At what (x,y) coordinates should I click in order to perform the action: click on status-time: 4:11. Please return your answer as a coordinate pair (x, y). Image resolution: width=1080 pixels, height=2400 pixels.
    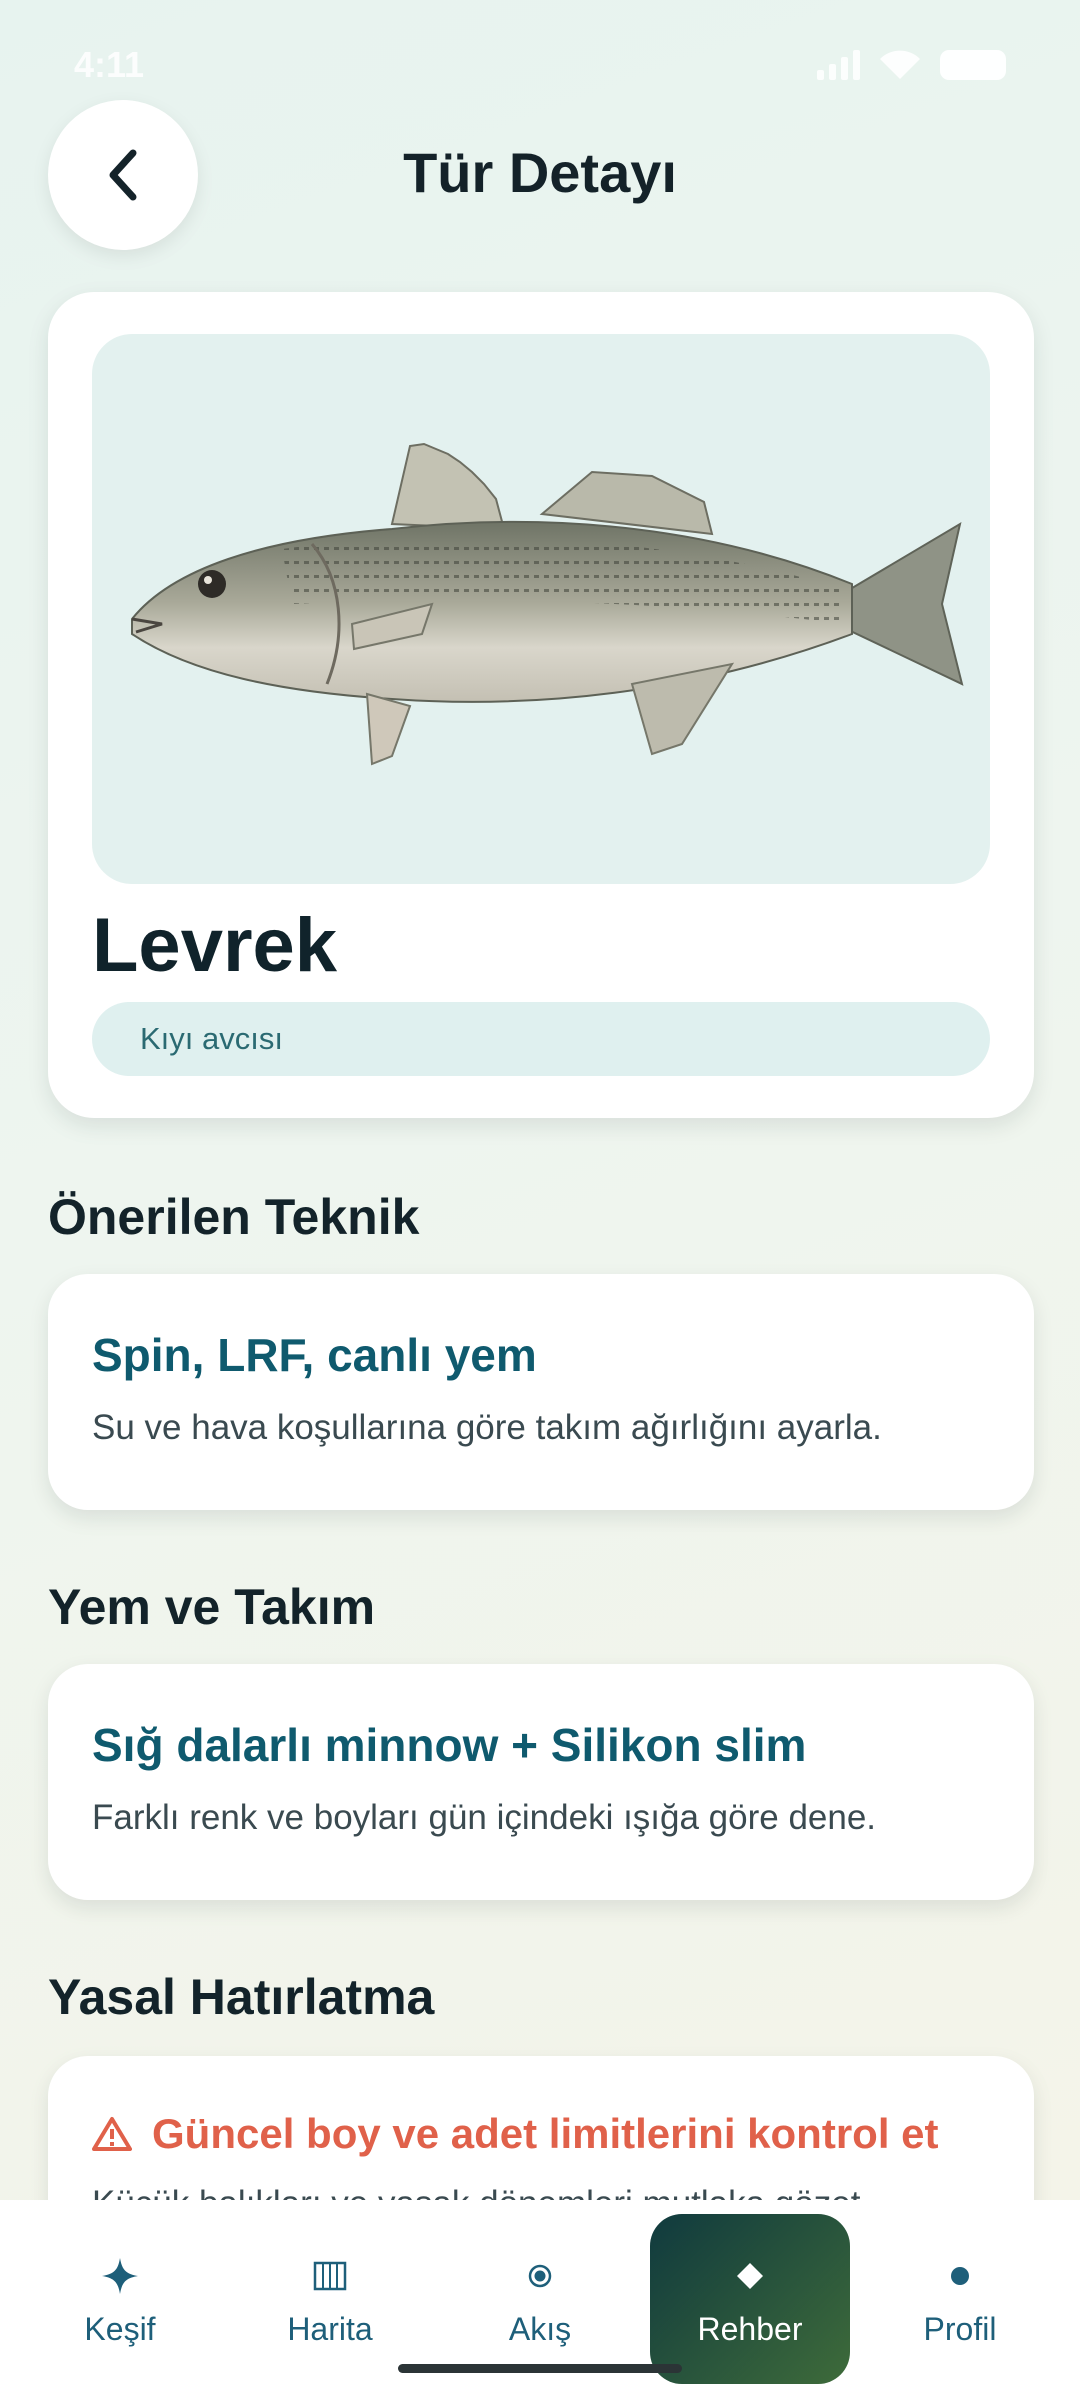
    Looking at the image, I should click on (109, 64).